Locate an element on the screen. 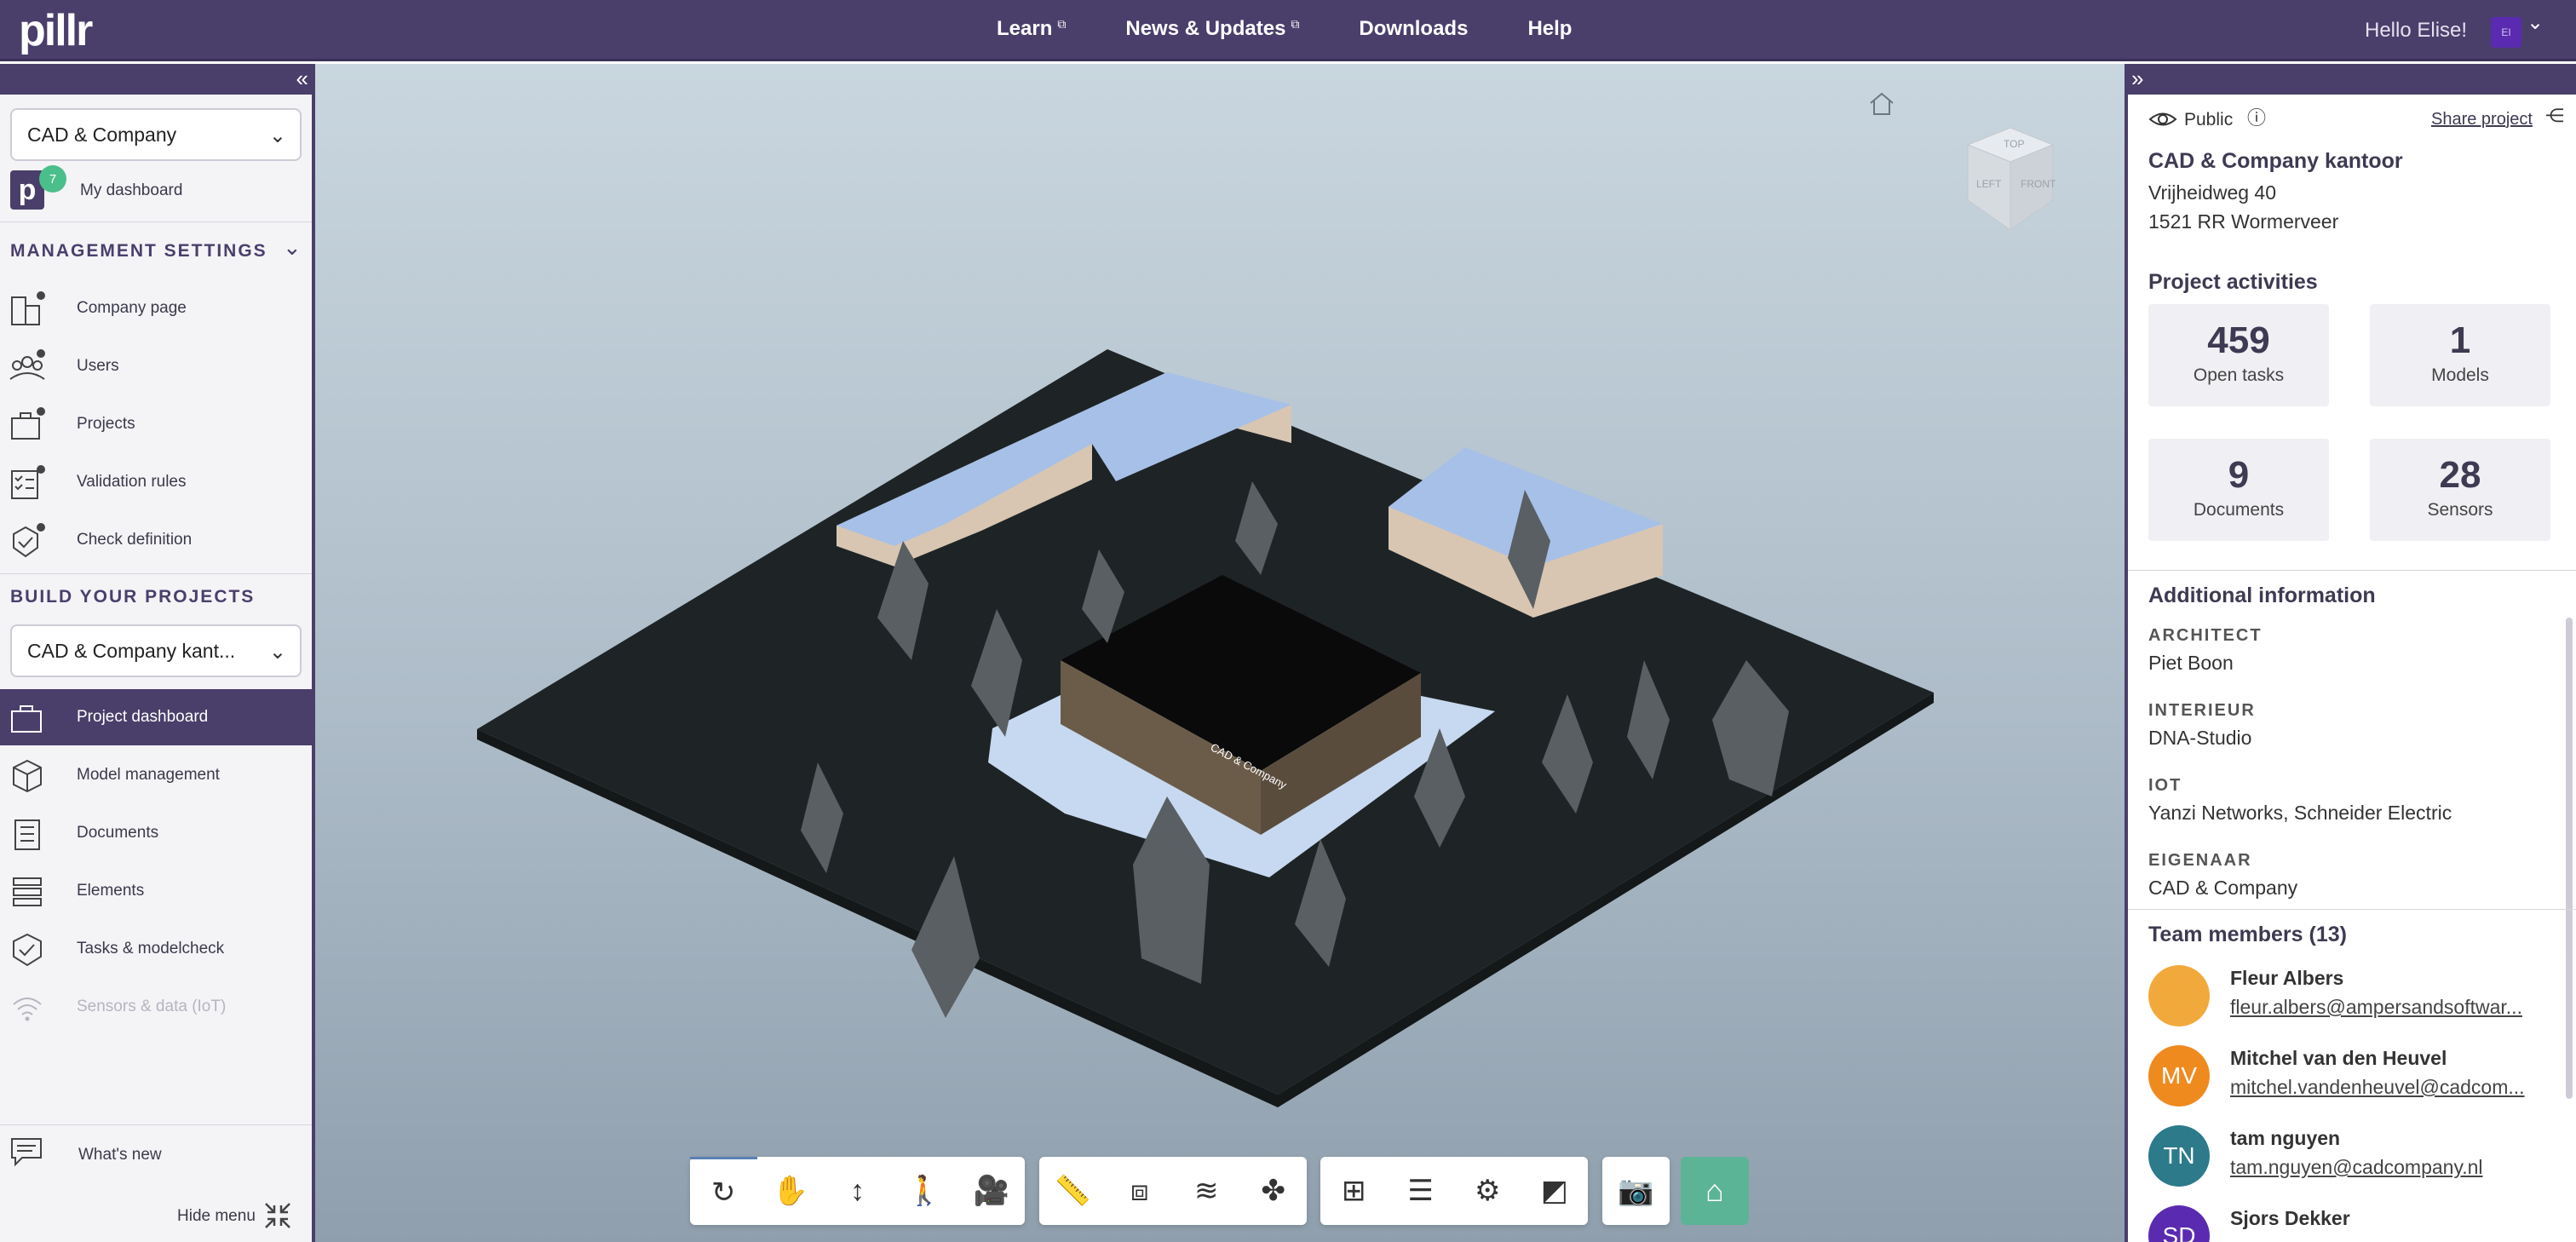 The height and width of the screenshot is (1242, 2576). nav-downloads: Downloads is located at coordinates (1414, 29).